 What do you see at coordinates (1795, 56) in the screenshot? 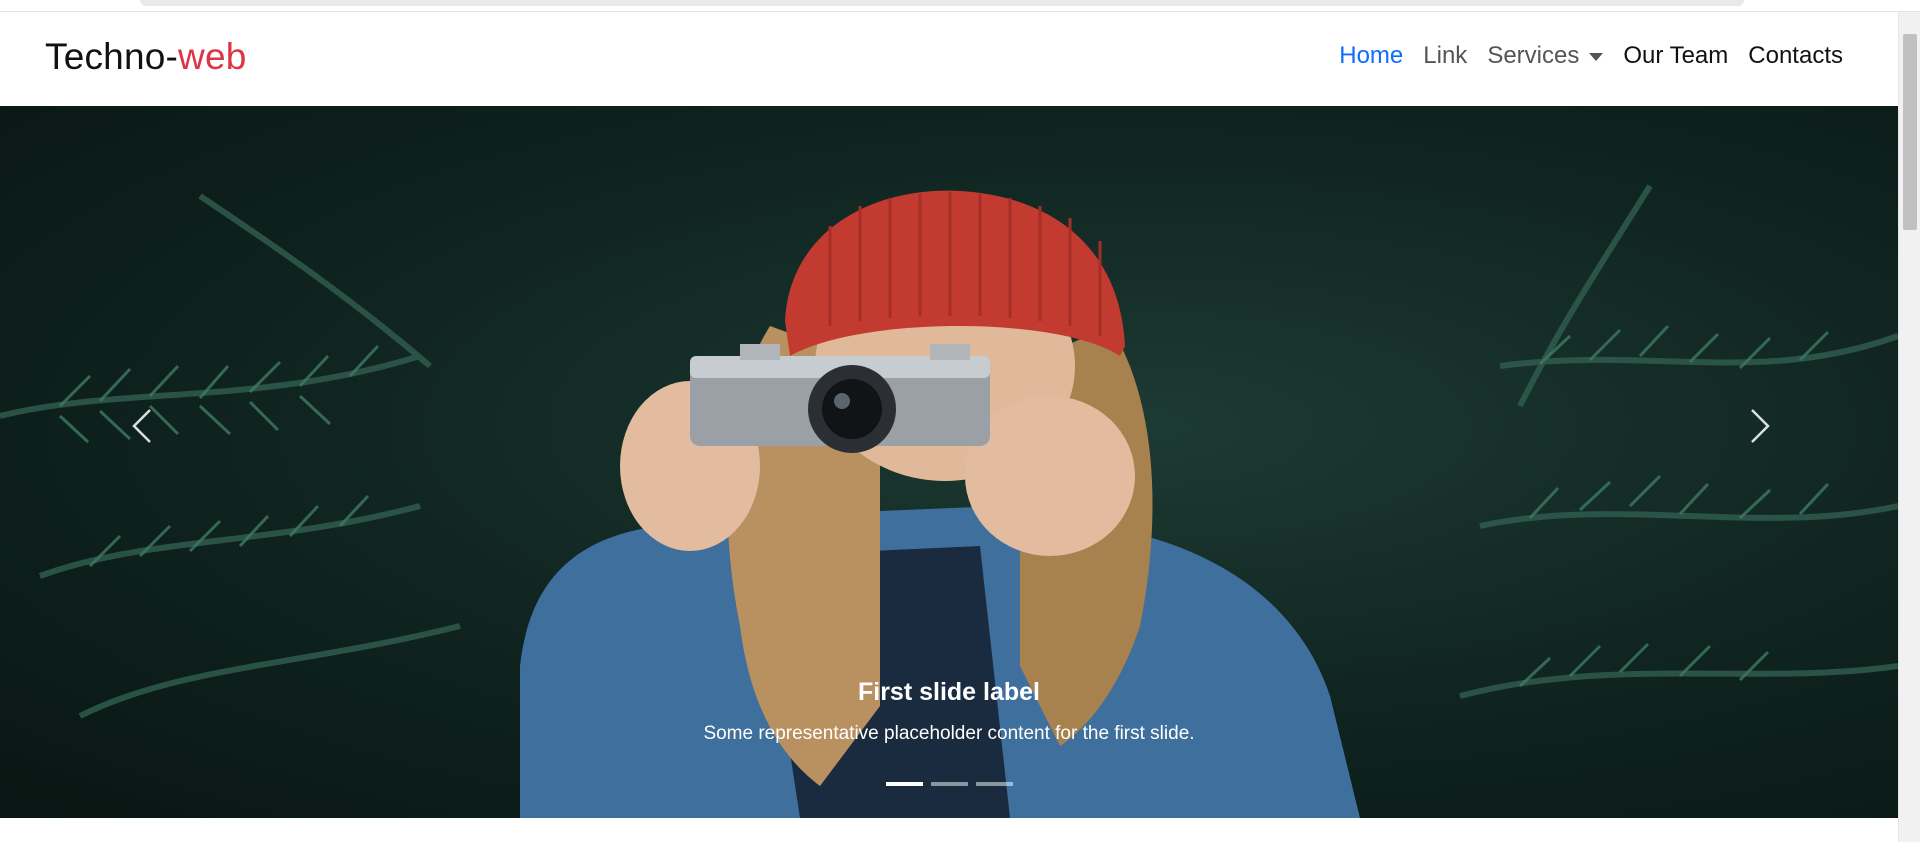
I see `nav-contacts: Contacts` at bounding box center [1795, 56].